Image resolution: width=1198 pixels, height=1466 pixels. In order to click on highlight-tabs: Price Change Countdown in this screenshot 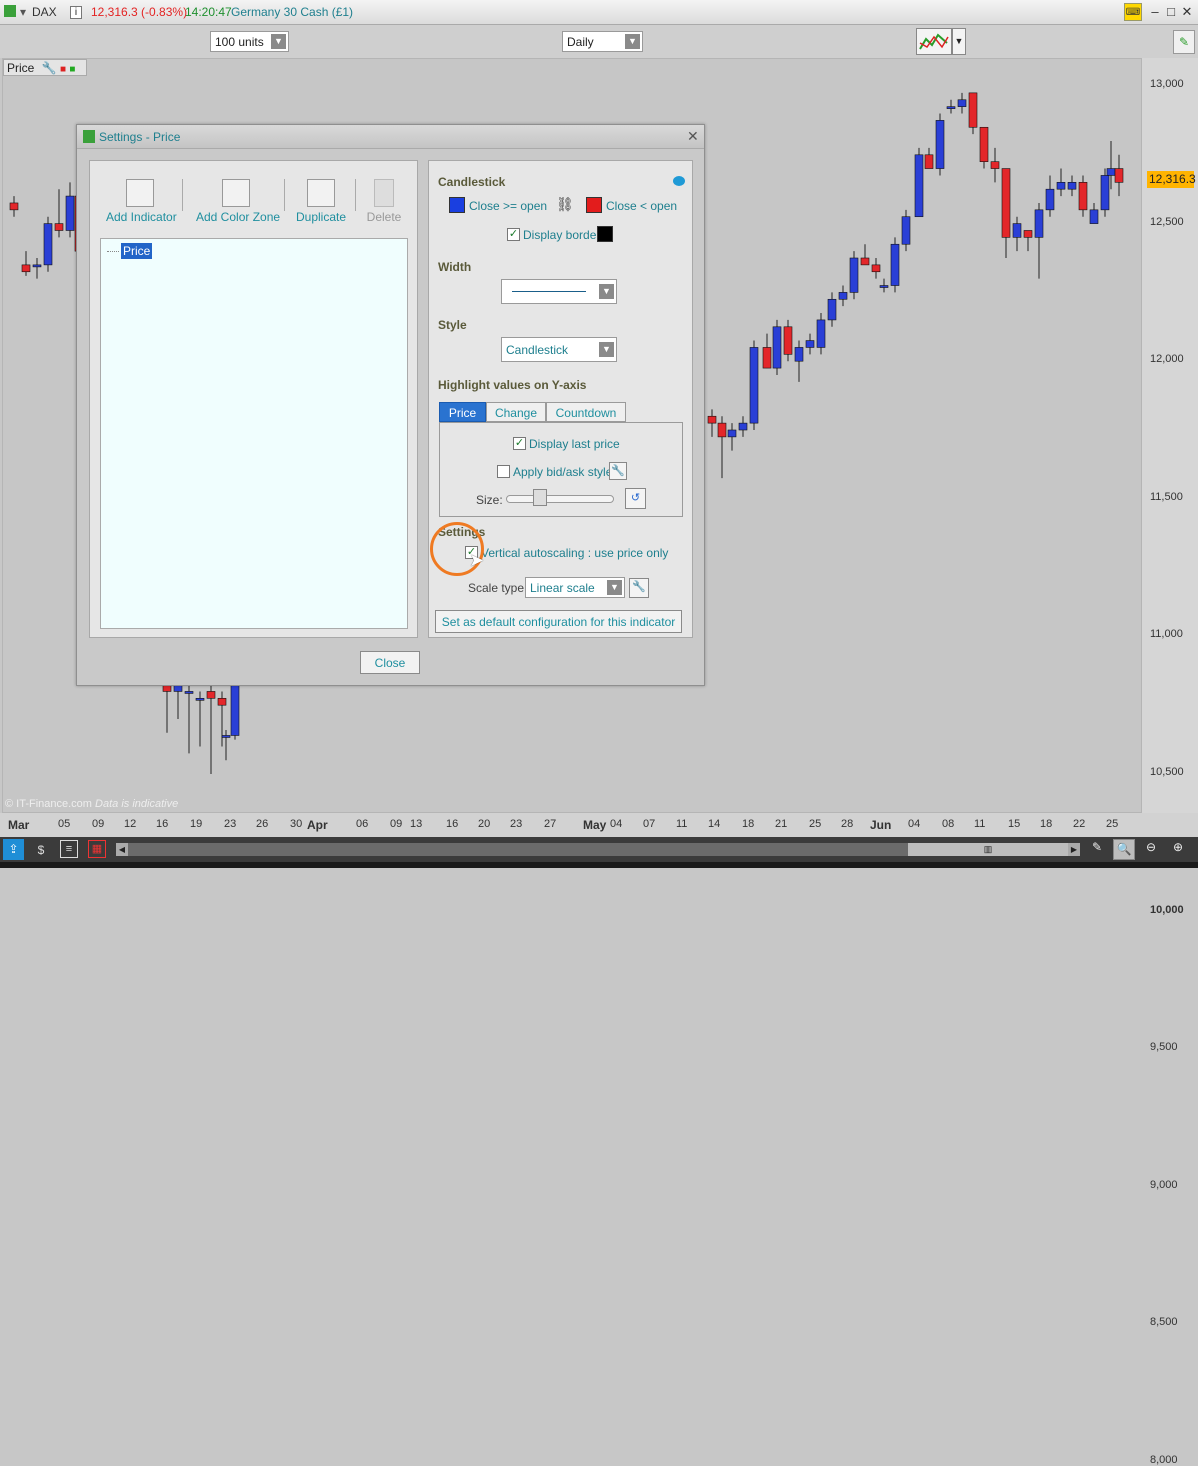, I will do `click(564, 412)`.